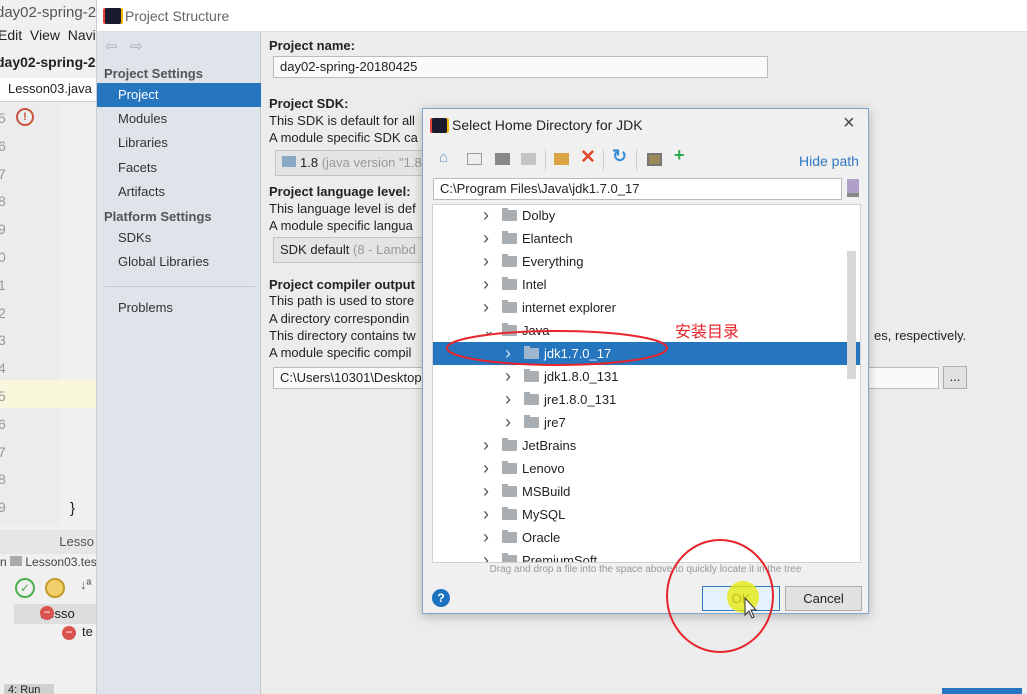 Image resolution: width=1027 pixels, height=694 pixels. Describe the element at coordinates (610, 491) in the screenshot. I see `annotation-overlay` at that location.